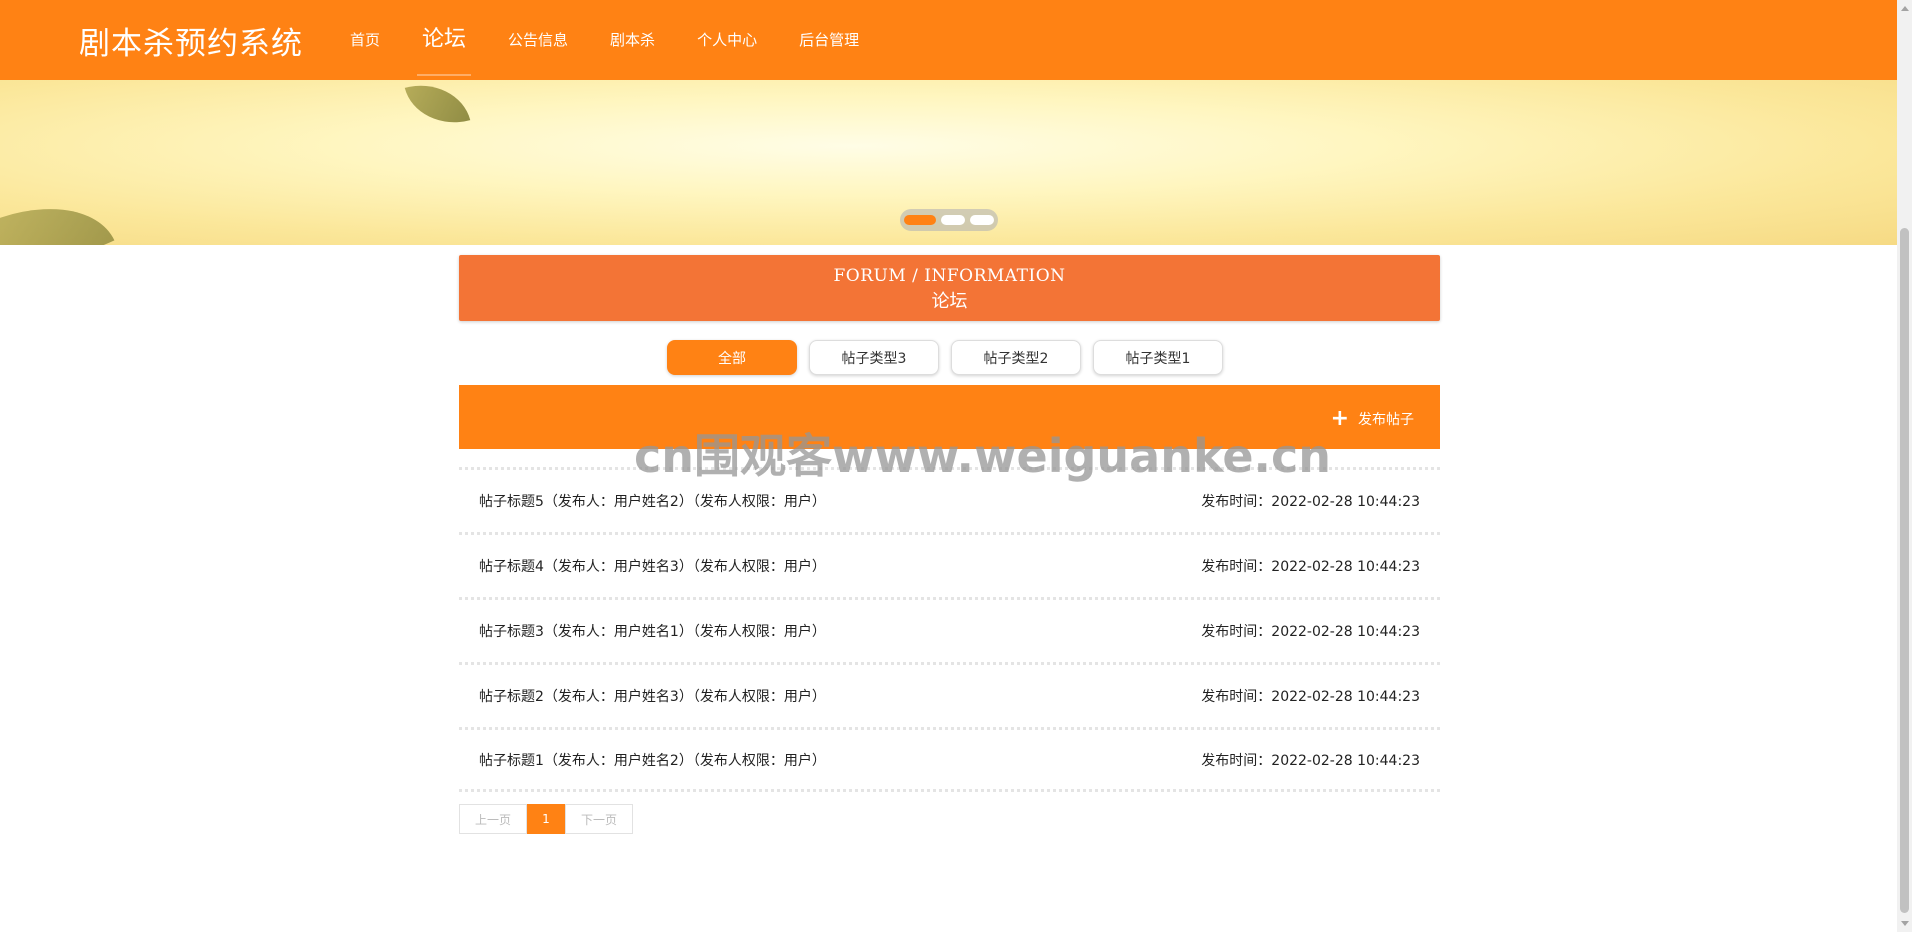  What do you see at coordinates (945, 357) in the screenshot?
I see `category-tabs: 全部 帖子类型3 帖子类型2 帖子类型1` at bounding box center [945, 357].